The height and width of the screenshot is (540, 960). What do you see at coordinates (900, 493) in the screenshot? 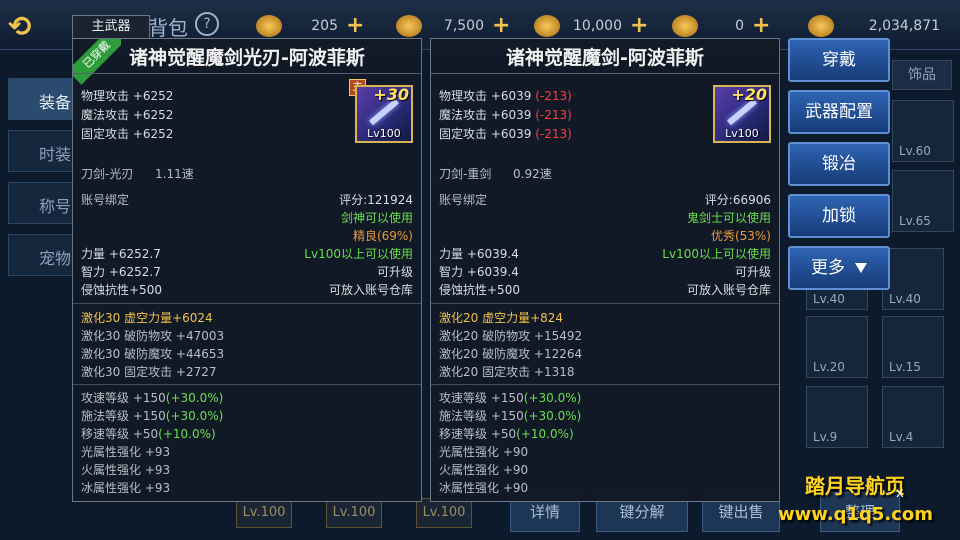
I see `close-icon: x` at bounding box center [900, 493].